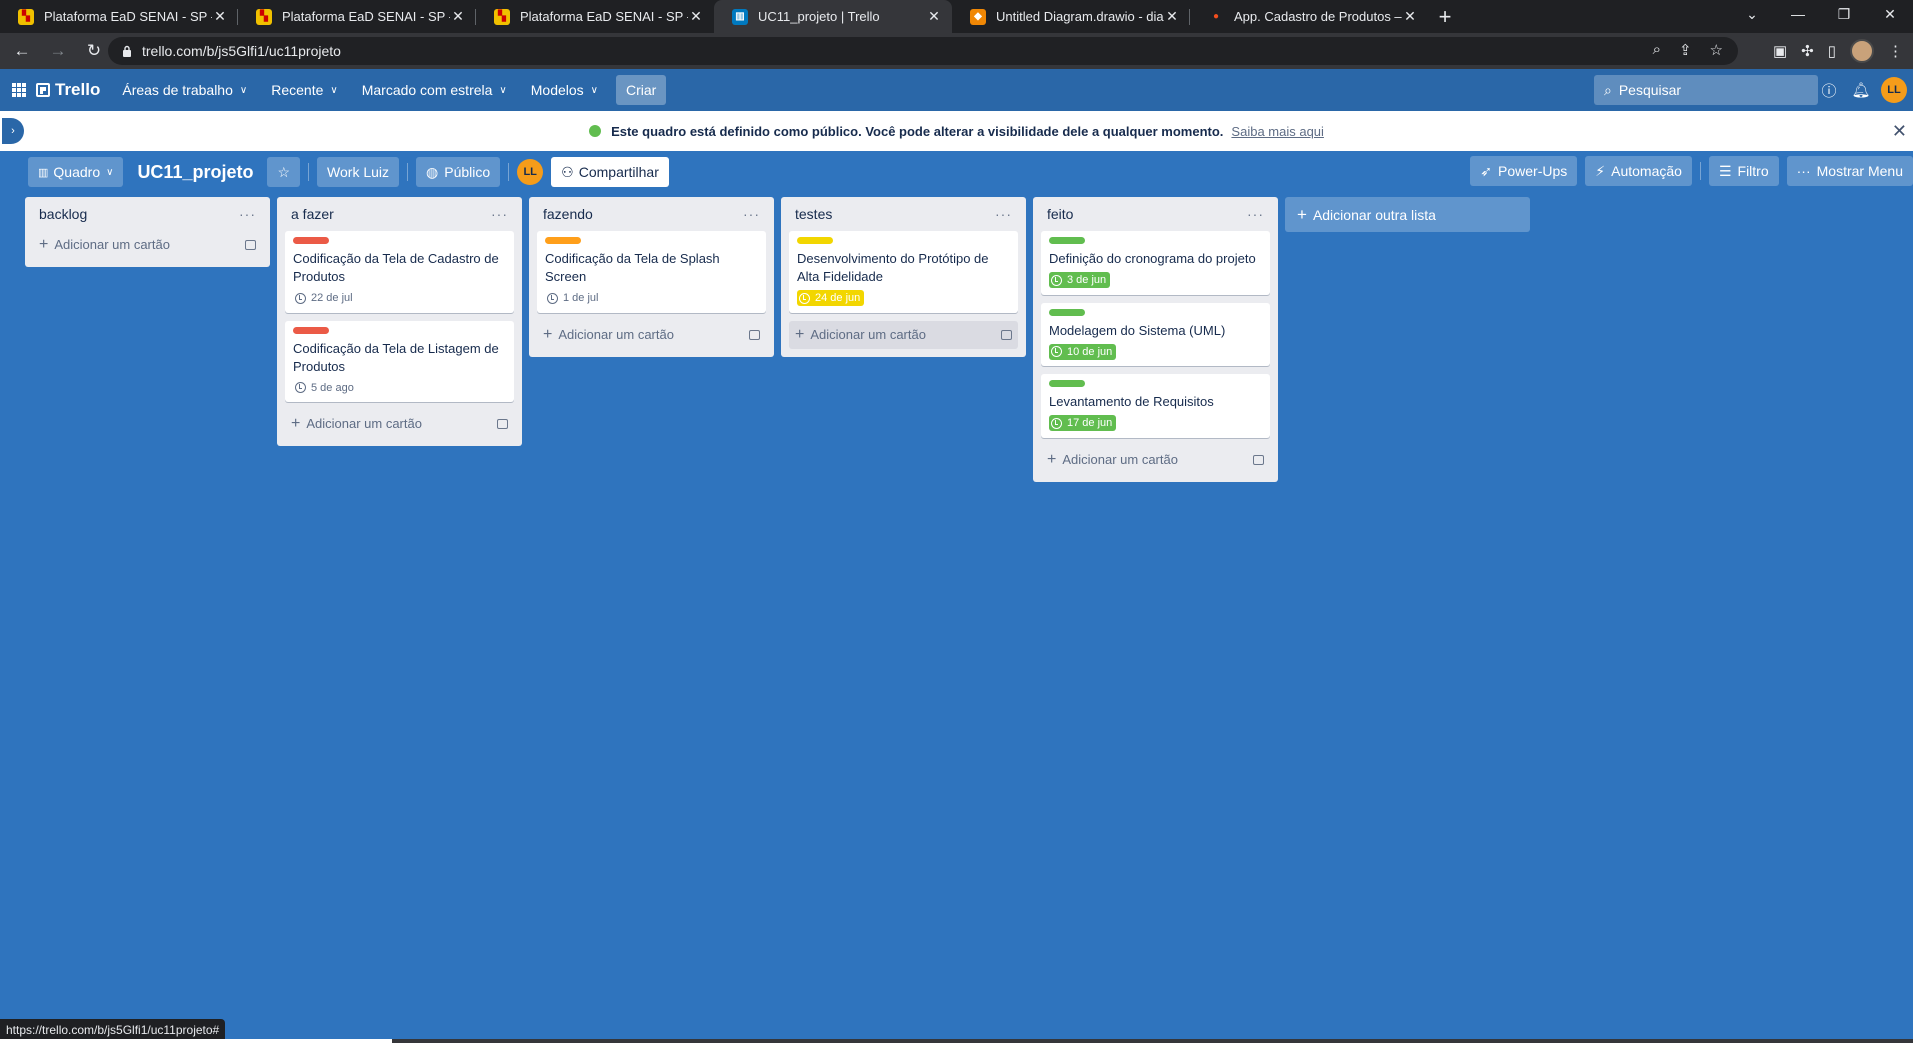 The image size is (1913, 1043). What do you see at coordinates (564, 90) in the screenshot?
I see `menu-templates: Modelos ∨` at bounding box center [564, 90].